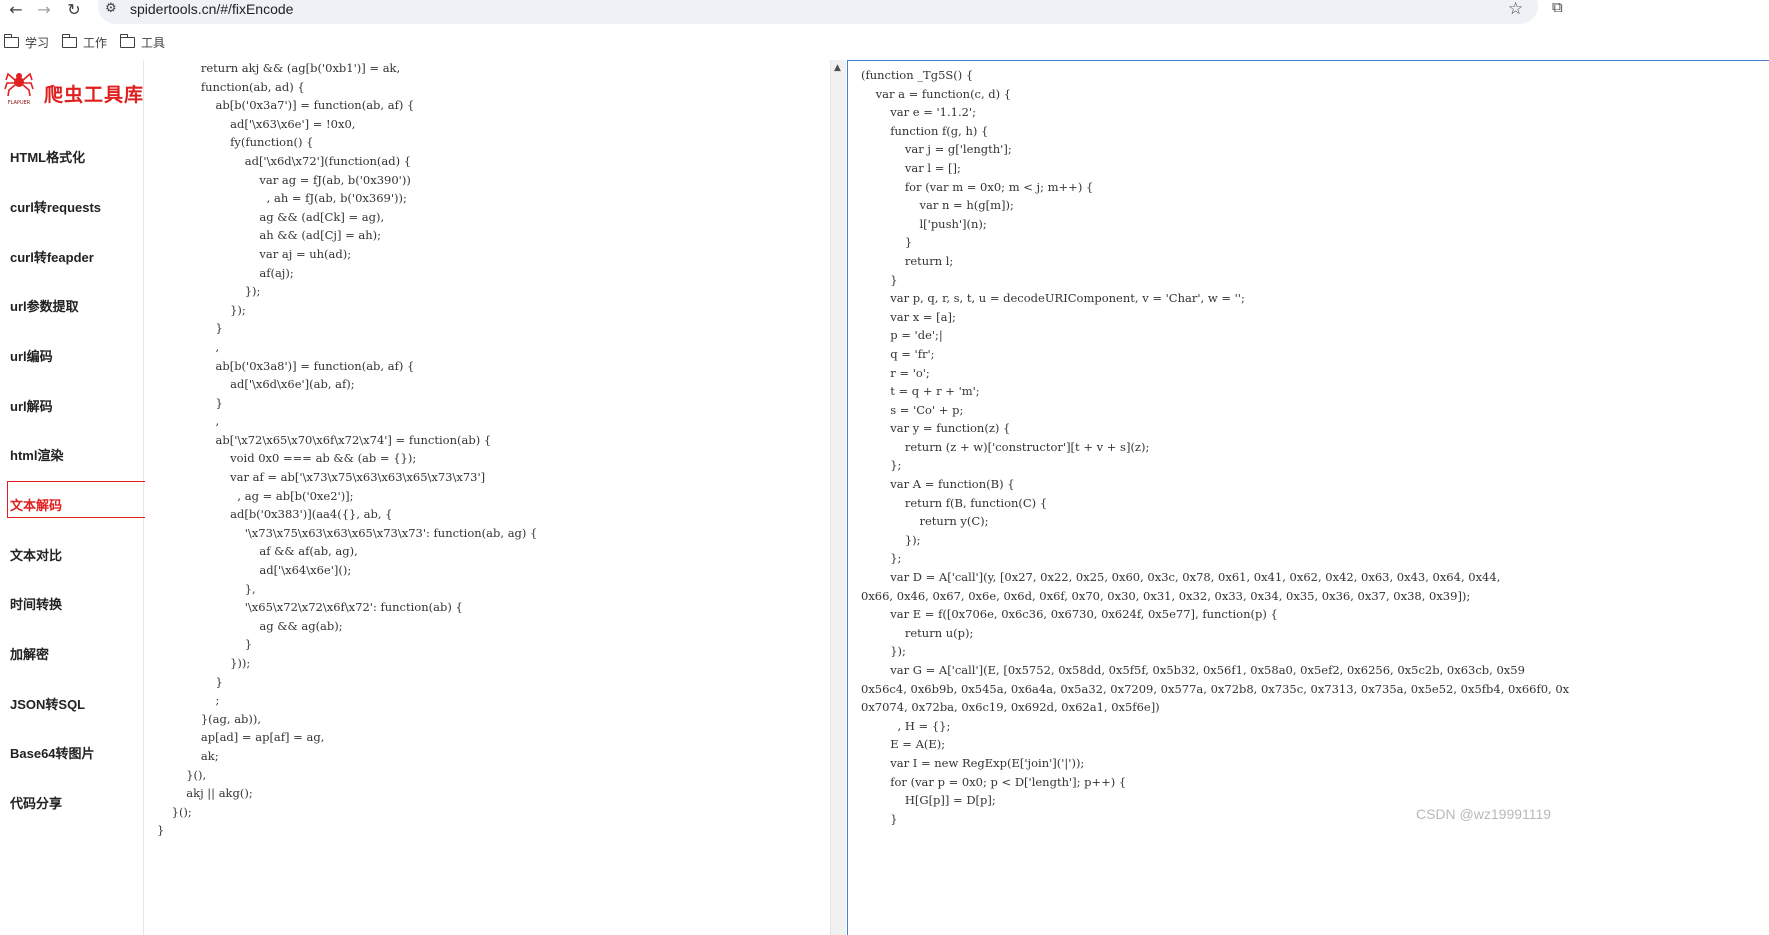 The image size is (1769, 935). What do you see at coordinates (1215, 131) in the screenshot?
I see `code-line: function f(g, h) {` at bounding box center [1215, 131].